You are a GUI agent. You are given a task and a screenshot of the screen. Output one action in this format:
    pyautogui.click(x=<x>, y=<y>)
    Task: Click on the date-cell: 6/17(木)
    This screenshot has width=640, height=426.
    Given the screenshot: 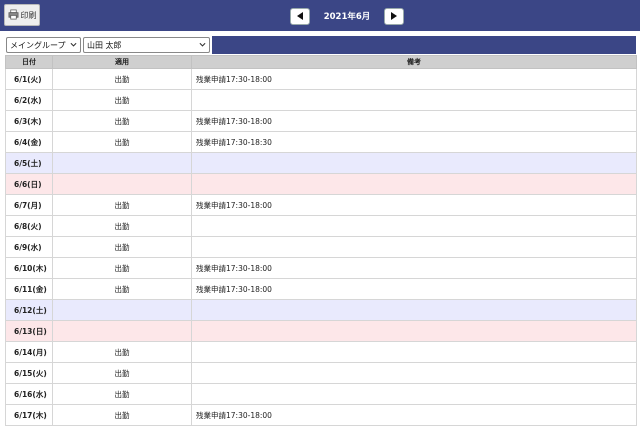 What is the action you would take?
    pyautogui.click(x=29, y=415)
    